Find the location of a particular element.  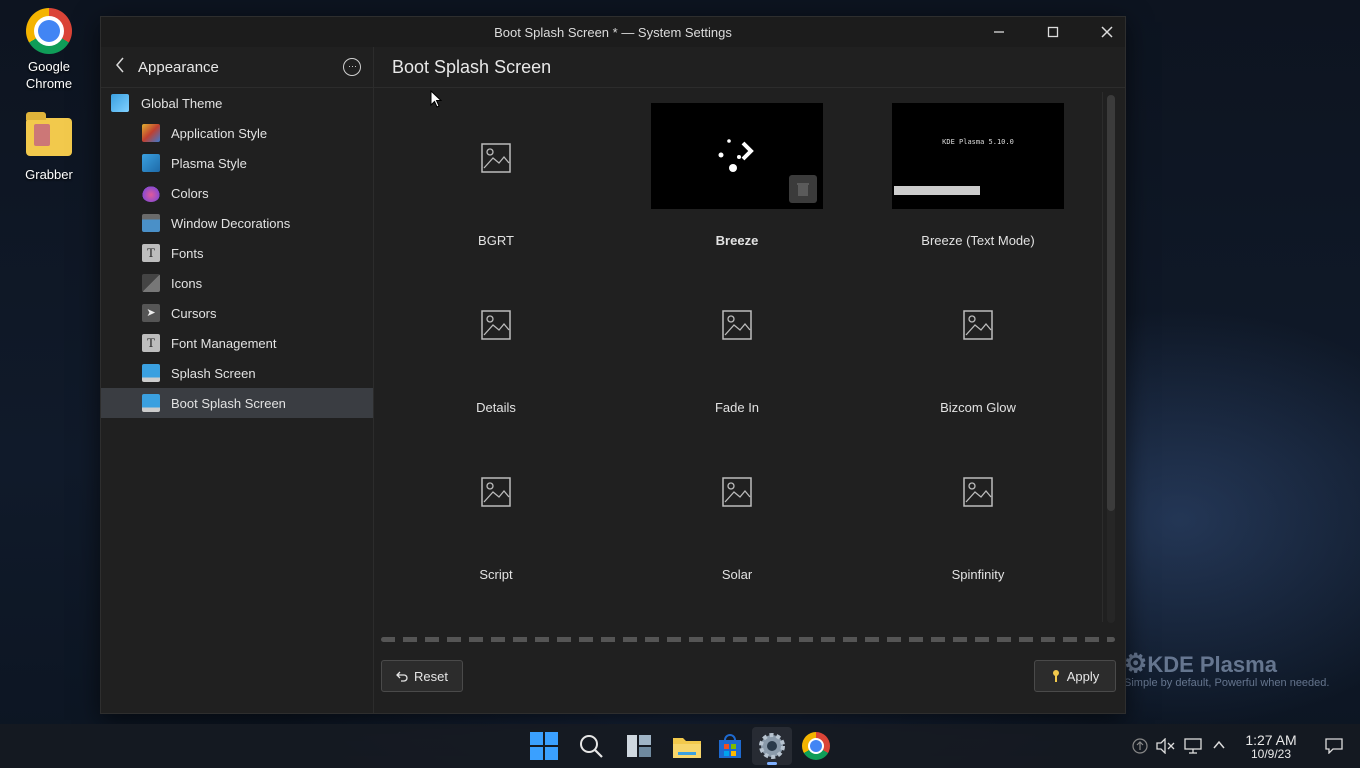

plasma-style-icon is located at coordinates (151, 163).